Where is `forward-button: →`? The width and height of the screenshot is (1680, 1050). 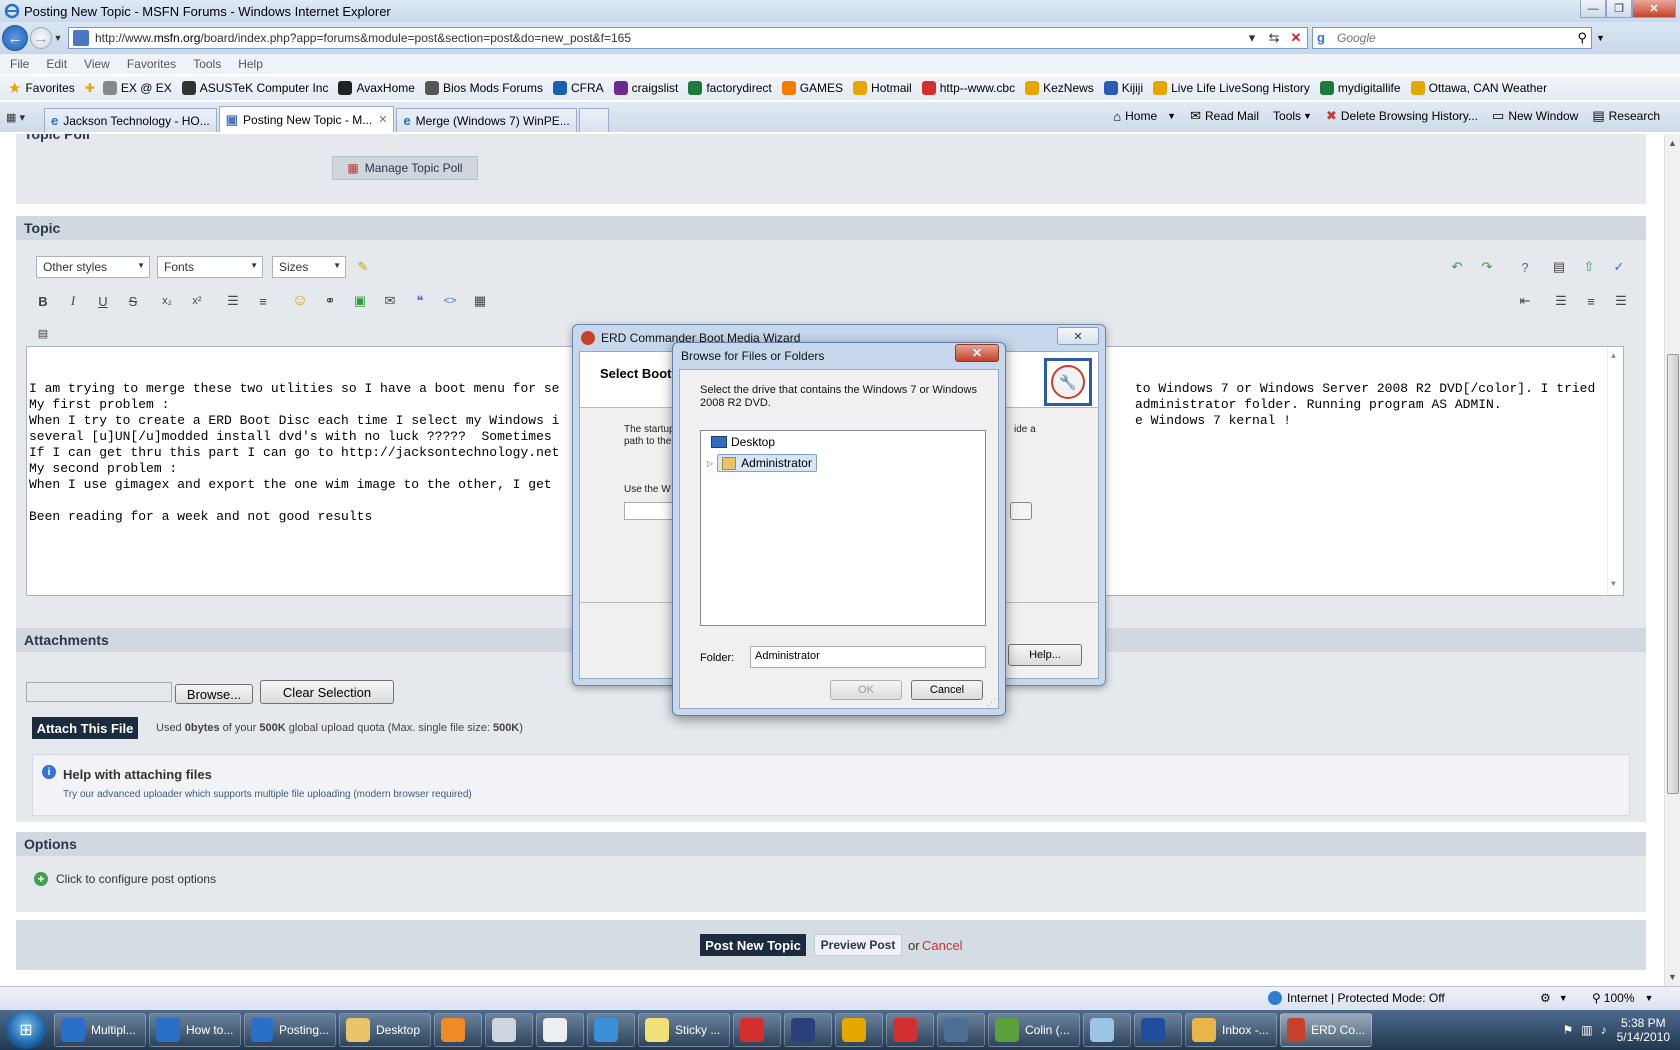 forward-button: → is located at coordinates (41, 38).